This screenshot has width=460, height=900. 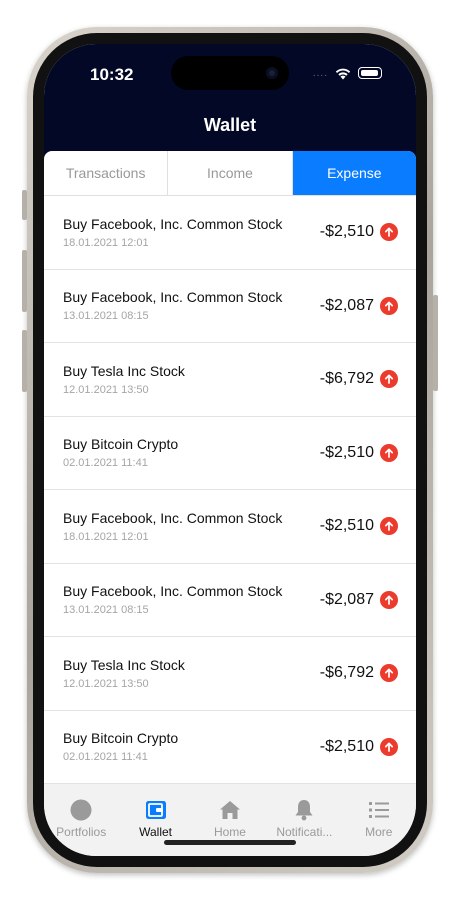 What do you see at coordinates (379, 810) in the screenshot?
I see `list-icon` at bounding box center [379, 810].